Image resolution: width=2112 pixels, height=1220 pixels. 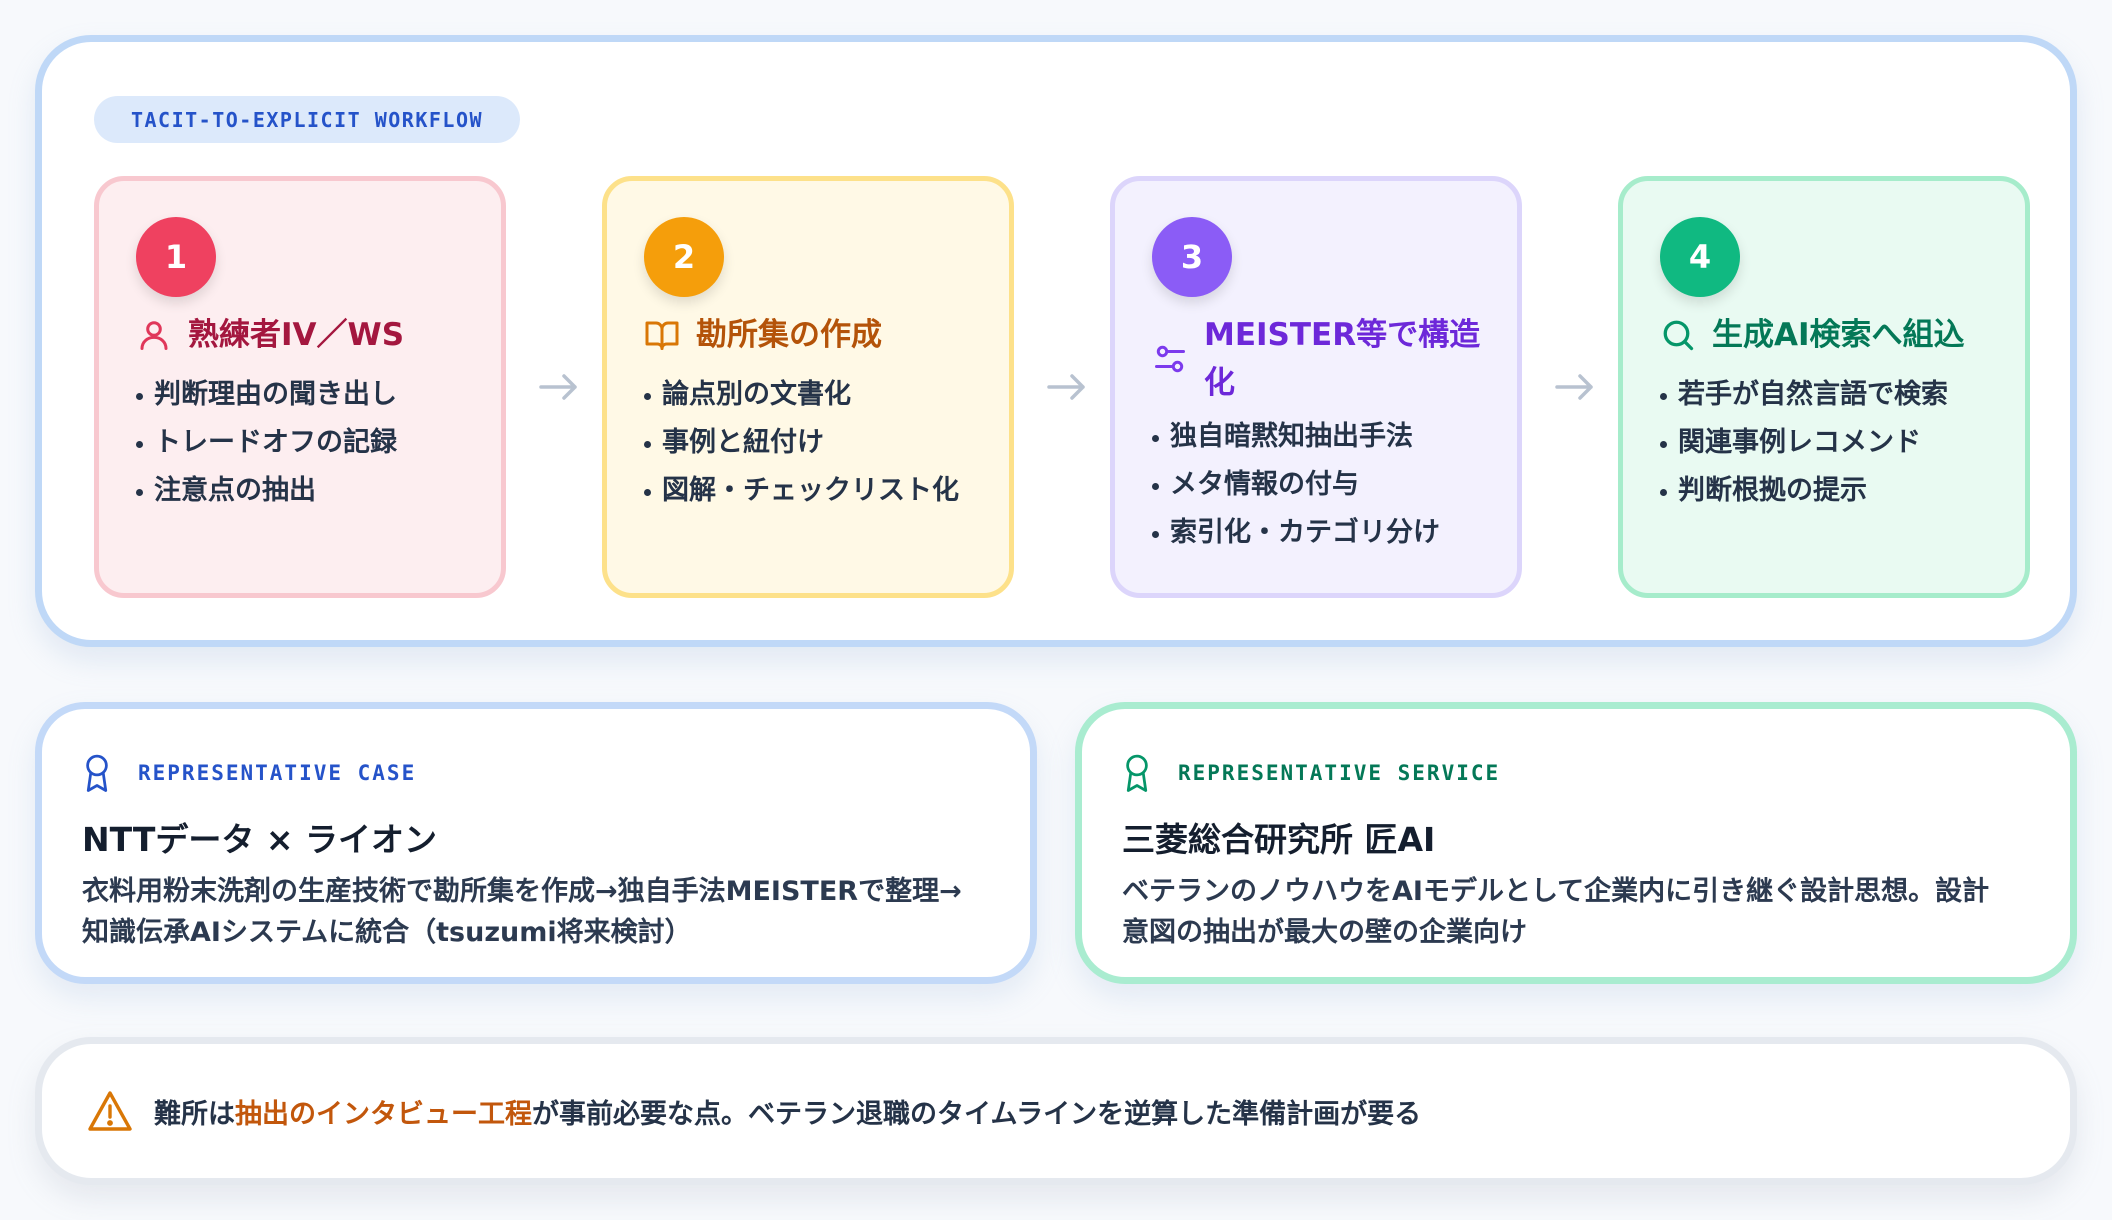 I want to click on step-title: 生成AI検索へ組込, so click(x=1838, y=335).